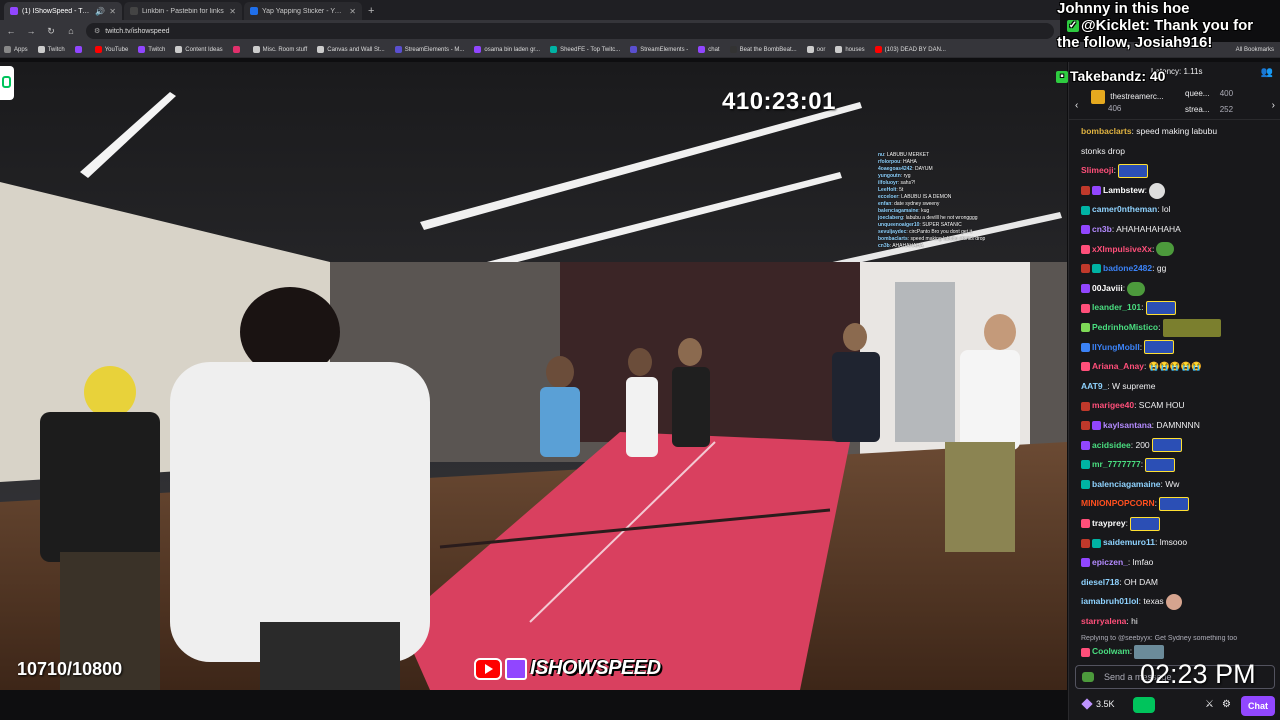 This screenshot has width=1280, height=720. Describe the element at coordinates (16, 49) in the screenshot. I see `bookmark-item: Apps` at that location.